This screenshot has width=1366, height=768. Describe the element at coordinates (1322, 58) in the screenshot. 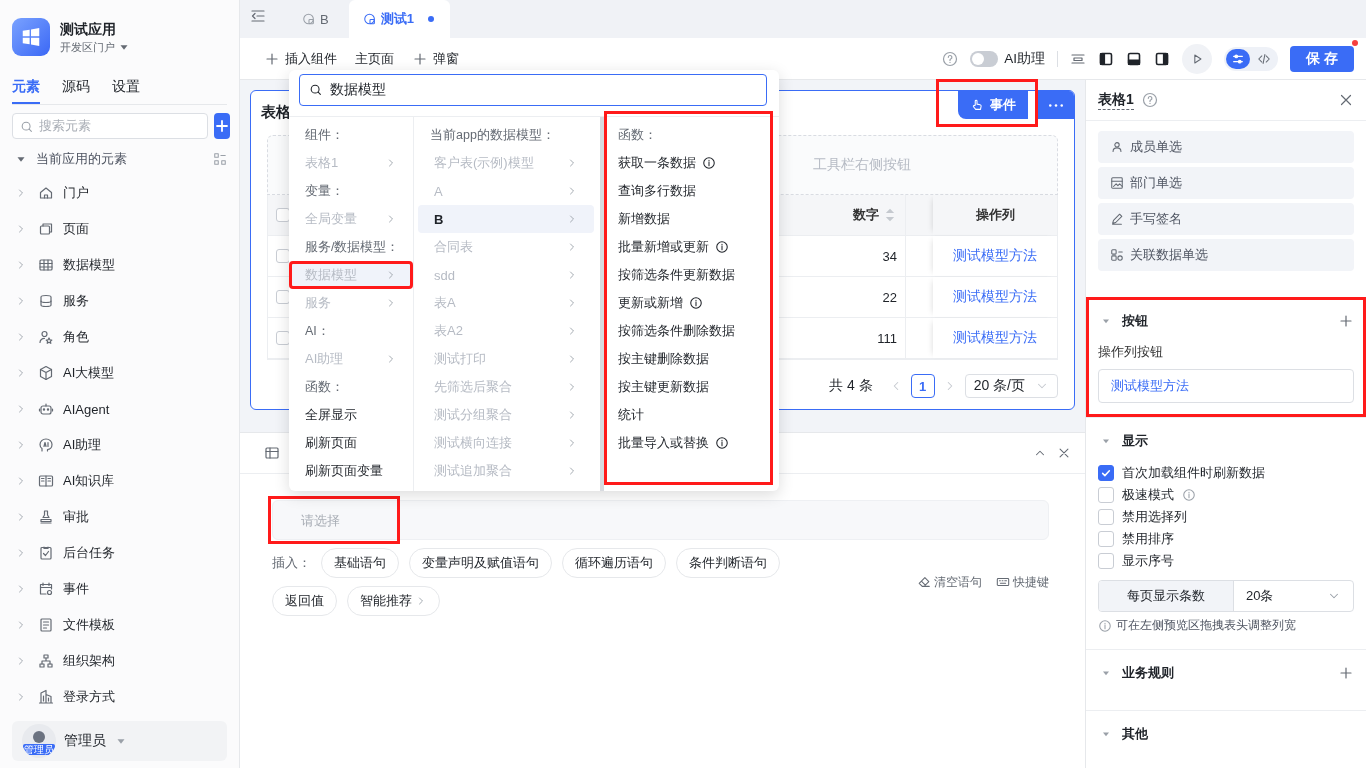

I see `save-button: 保 存` at that location.